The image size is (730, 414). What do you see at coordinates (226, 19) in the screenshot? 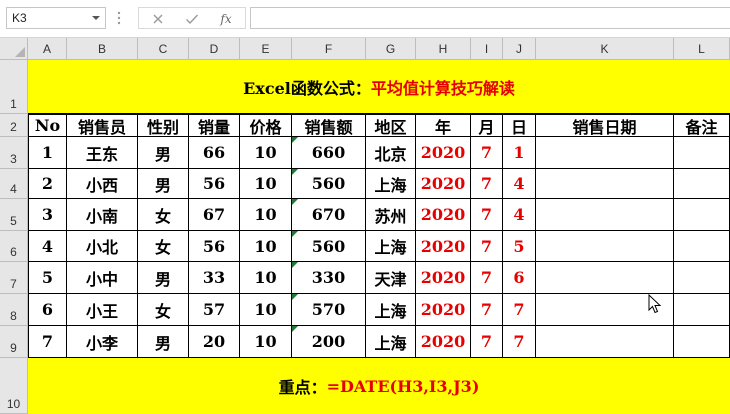
I see `insert-function-button: fx` at bounding box center [226, 19].